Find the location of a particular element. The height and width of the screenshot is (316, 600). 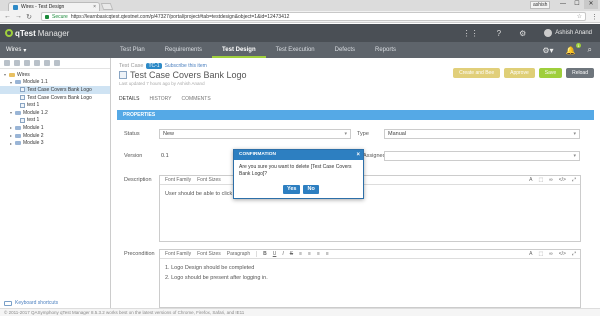

save-button: Save is located at coordinates (550, 73).